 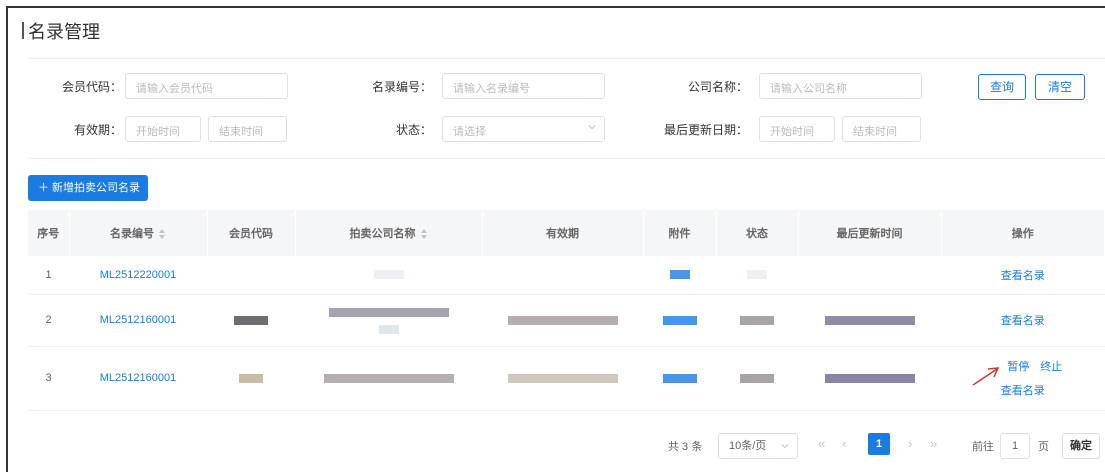 I want to click on company-name-label: 公司名称：, so click(x=717, y=87).